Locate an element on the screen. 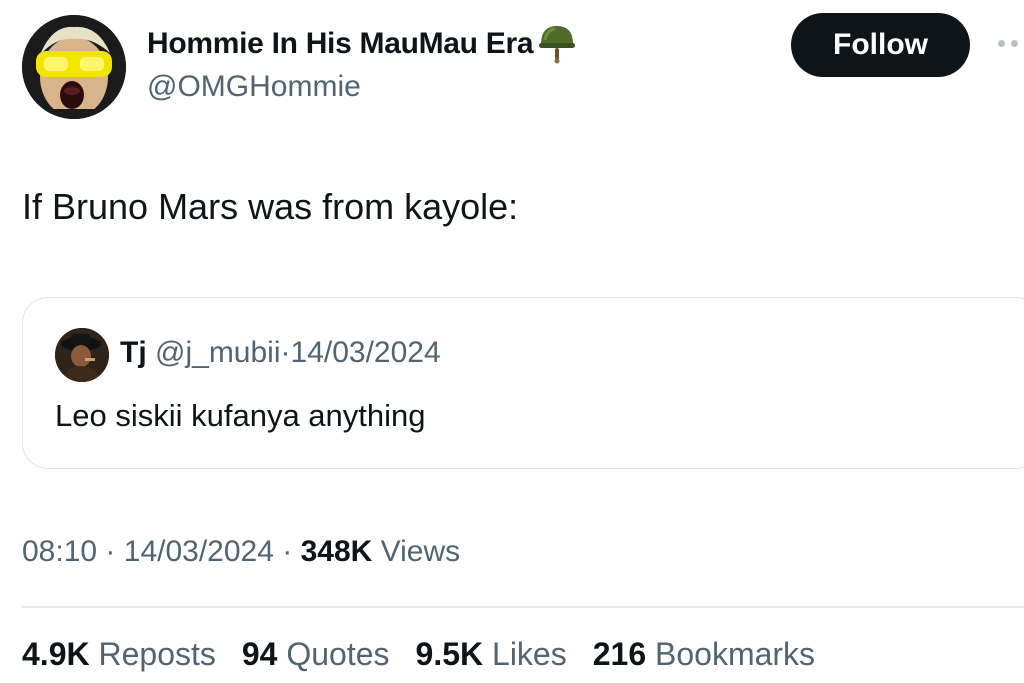  reposts-stat: 4.9K Reposts is located at coordinates (119, 654).